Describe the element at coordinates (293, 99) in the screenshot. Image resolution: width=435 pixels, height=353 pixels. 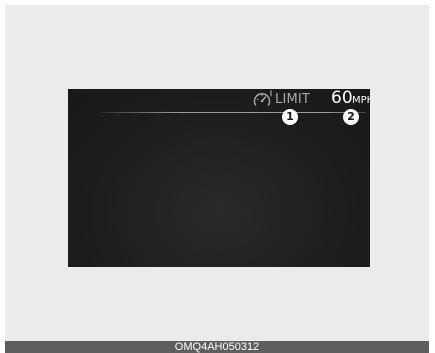
I see `limit-label: LIMIT` at that location.